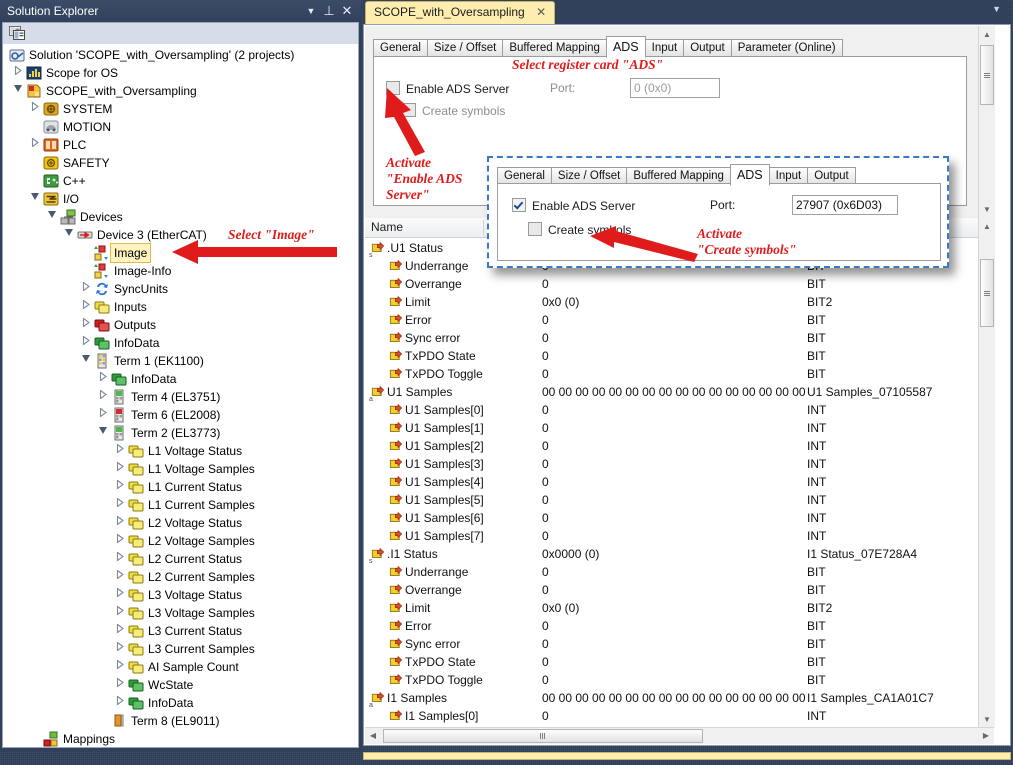 The height and width of the screenshot is (765, 1013). What do you see at coordinates (179, 505) in the screenshot?
I see `tree-item-l1-current-samples: L1 Current Samples` at bounding box center [179, 505].